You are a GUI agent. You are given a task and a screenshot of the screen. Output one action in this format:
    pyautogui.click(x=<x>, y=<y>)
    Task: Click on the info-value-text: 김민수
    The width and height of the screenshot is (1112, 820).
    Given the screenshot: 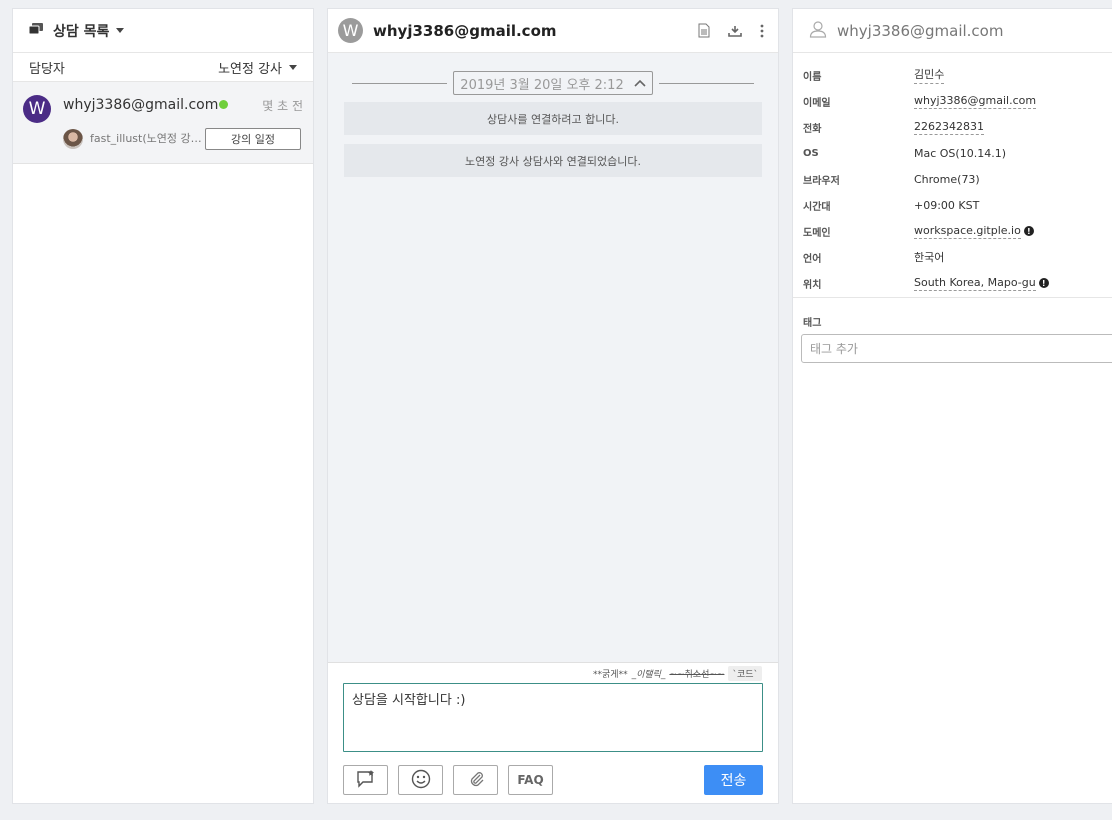 What is the action you would take?
    pyautogui.click(x=929, y=75)
    